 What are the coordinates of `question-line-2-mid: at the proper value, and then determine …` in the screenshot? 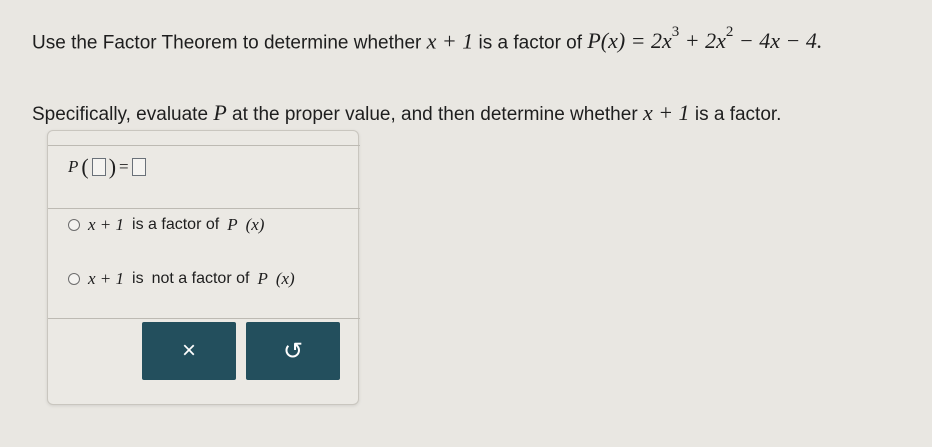 It's located at (435, 114).